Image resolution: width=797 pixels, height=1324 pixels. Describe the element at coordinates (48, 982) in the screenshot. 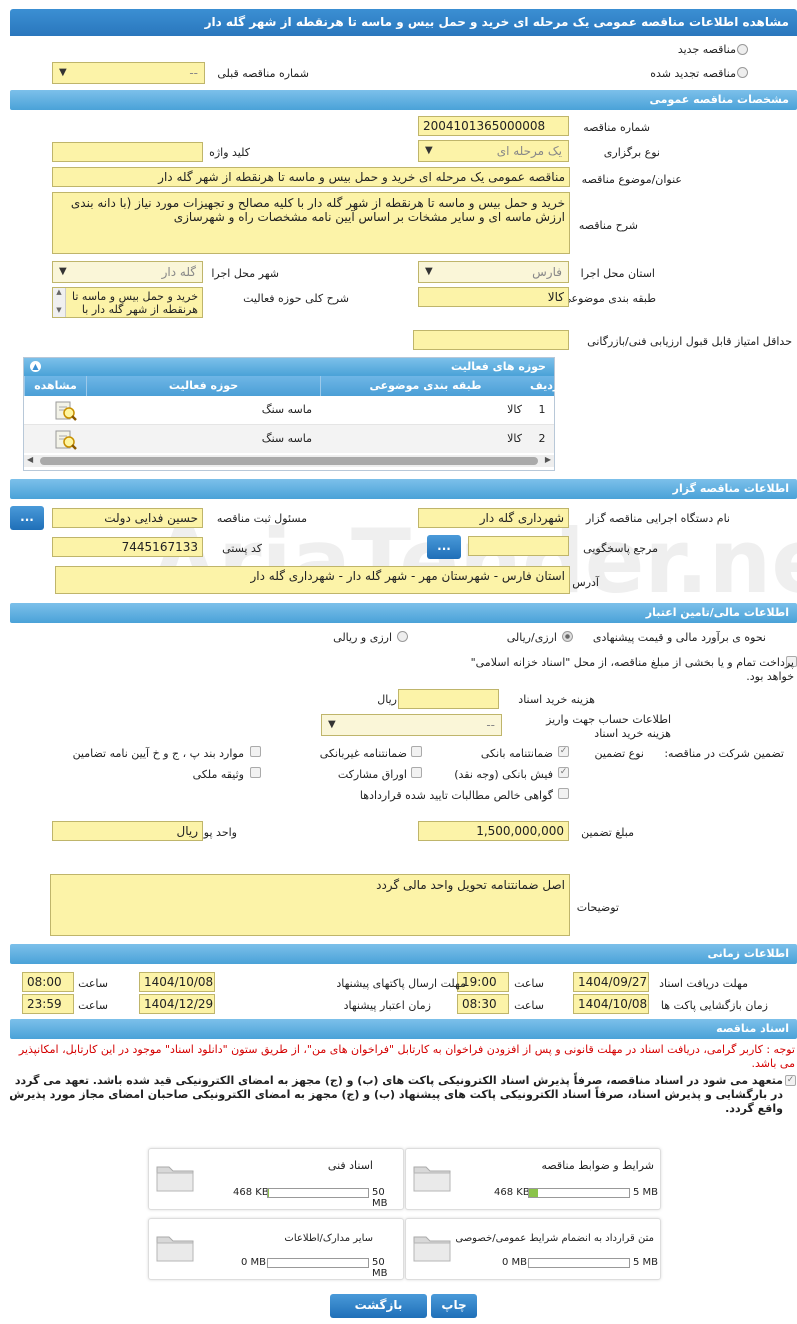

I see `send-time: 08:00` at that location.